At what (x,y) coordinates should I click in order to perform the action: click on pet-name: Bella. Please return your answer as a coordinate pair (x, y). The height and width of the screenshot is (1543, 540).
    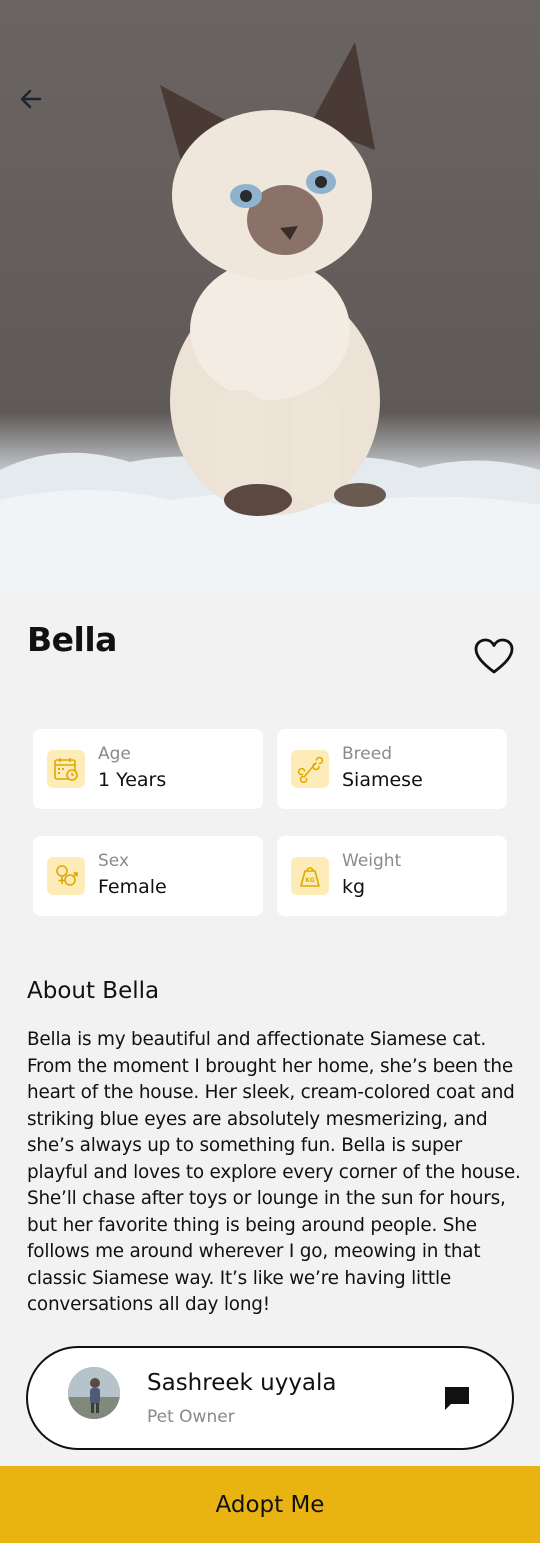
    Looking at the image, I should click on (72, 639).